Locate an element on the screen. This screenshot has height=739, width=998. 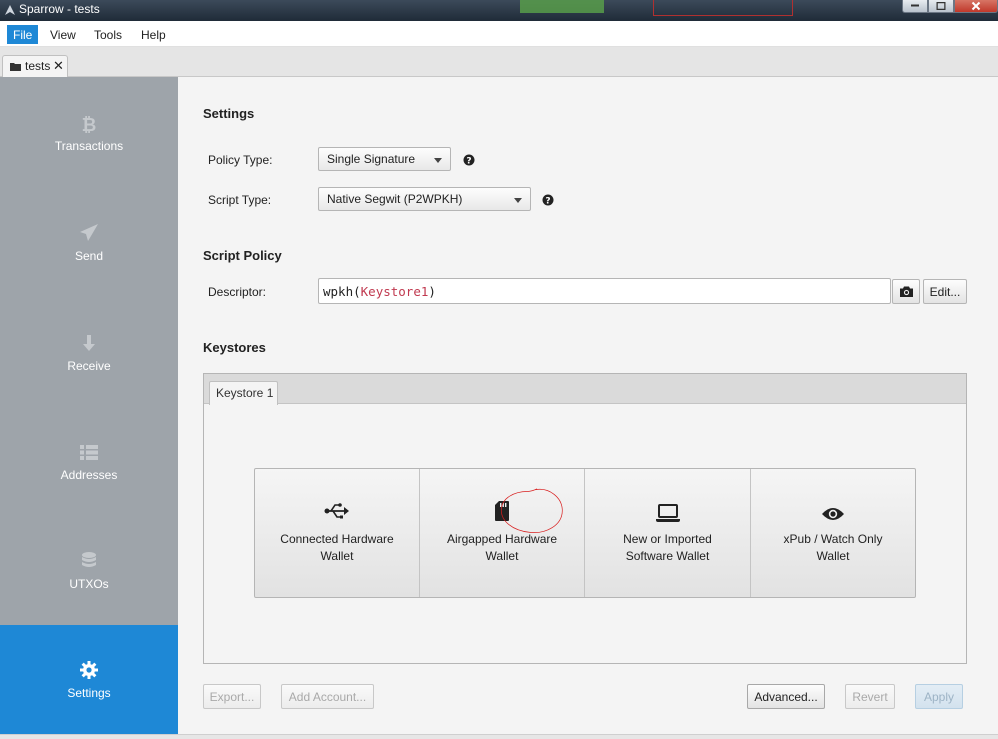
sidebar-item-label: Receive is located at coordinates (89, 366).